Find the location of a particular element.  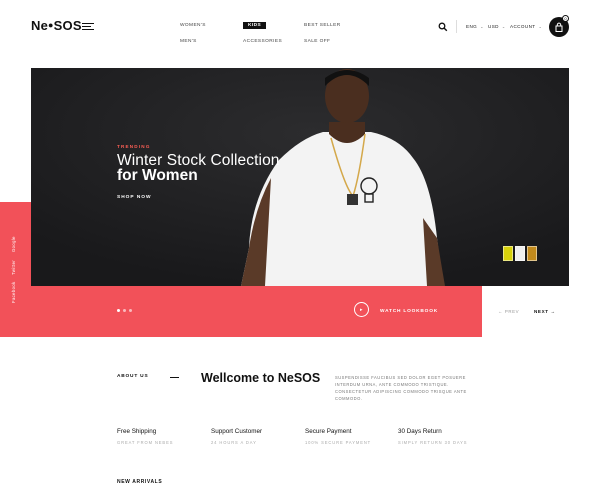

feature-subtitle: SIMPLY RETURN 30 DAYS is located at coordinates (433, 442).